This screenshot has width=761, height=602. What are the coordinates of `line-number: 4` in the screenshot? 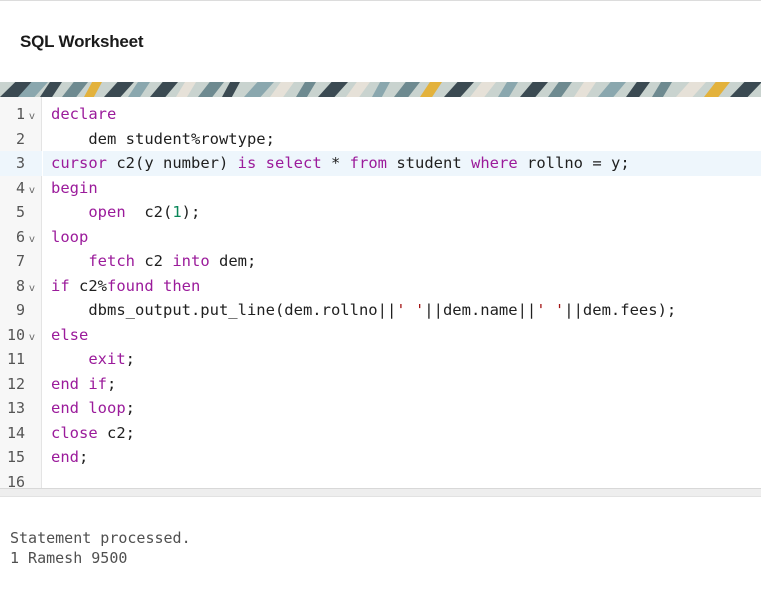 It's located at (20, 187).